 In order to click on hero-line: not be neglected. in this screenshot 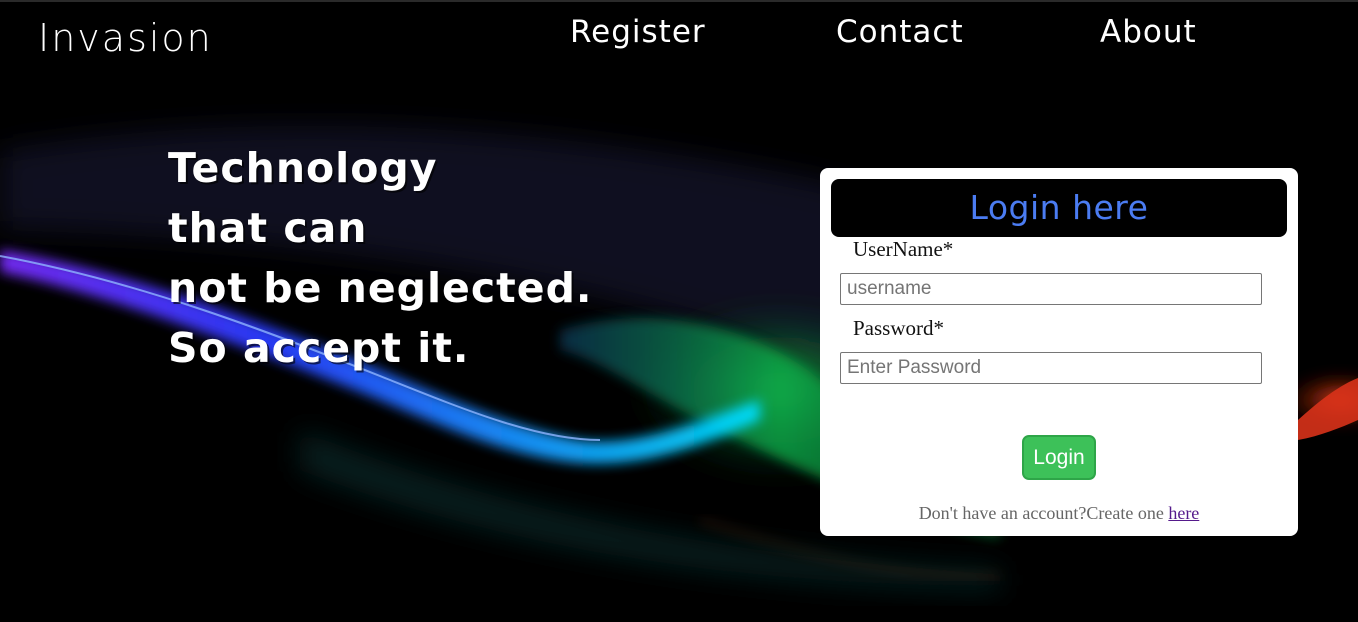, I will do `click(380, 288)`.